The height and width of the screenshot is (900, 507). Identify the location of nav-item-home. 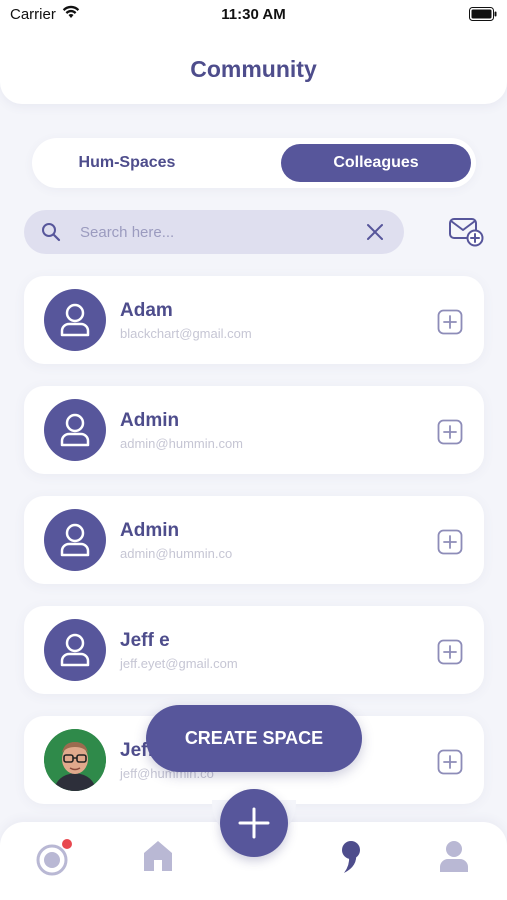
(158, 858).